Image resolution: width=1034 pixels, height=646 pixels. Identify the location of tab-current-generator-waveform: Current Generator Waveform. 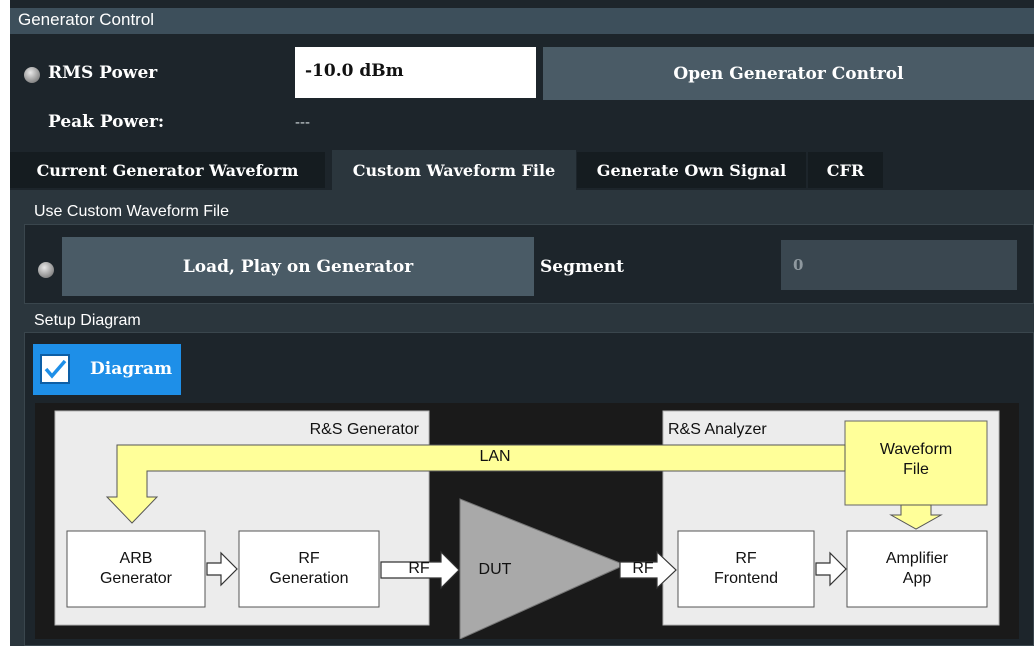
(167, 170).